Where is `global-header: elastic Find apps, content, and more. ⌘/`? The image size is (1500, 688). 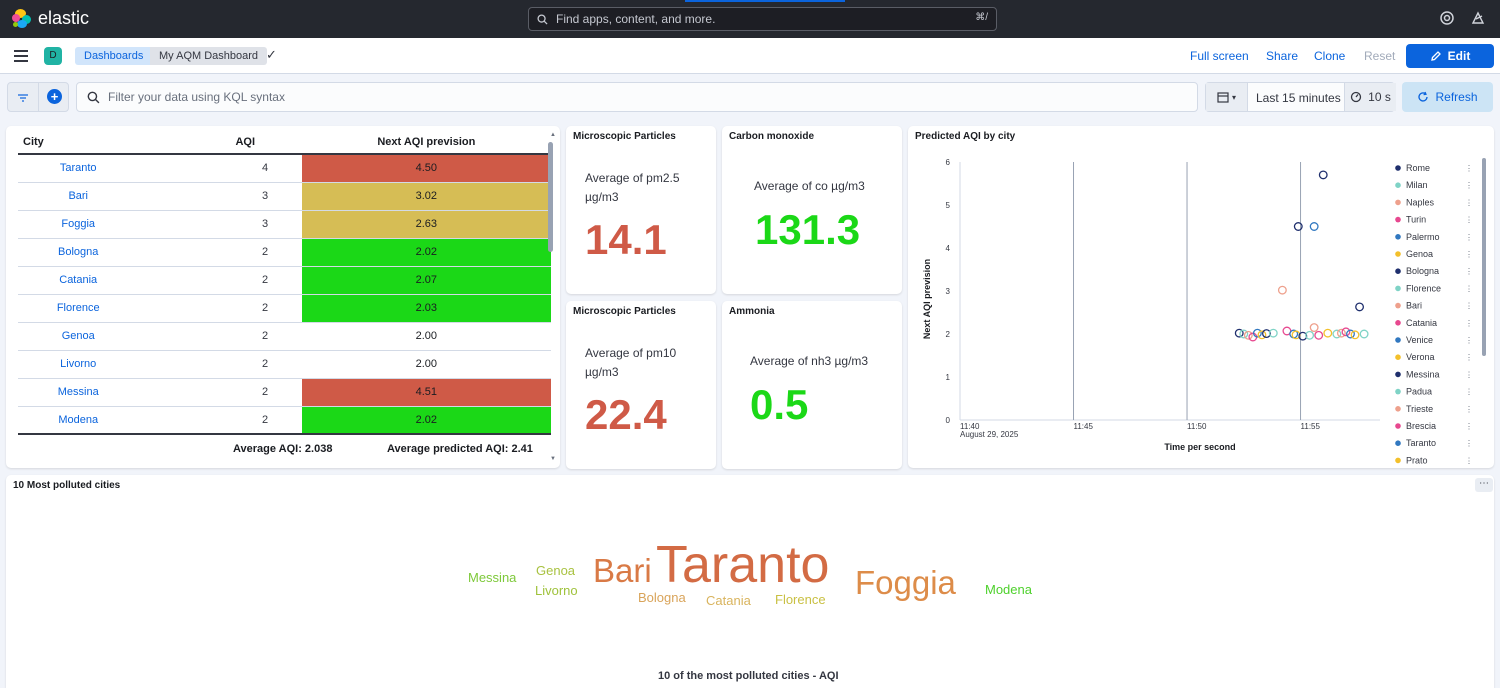 global-header: elastic Find apps, content, and more. ⌘/ is located at coordinates (750, 19).